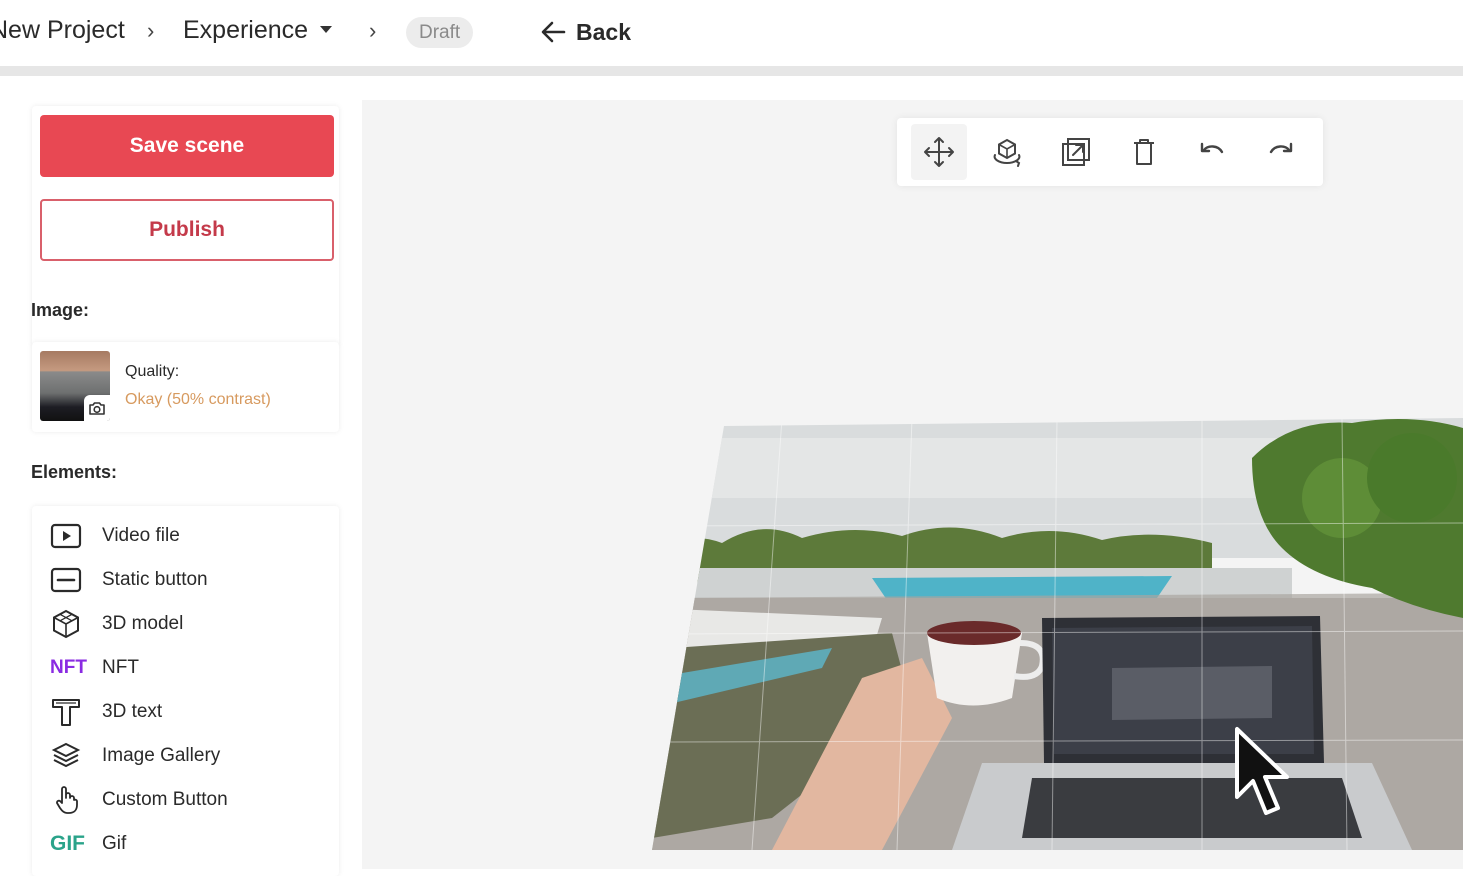  What do you see at coordinates (1110, 152) in the screenshot?
I see `transform-toolbar` at bounding box center [1110, 152].